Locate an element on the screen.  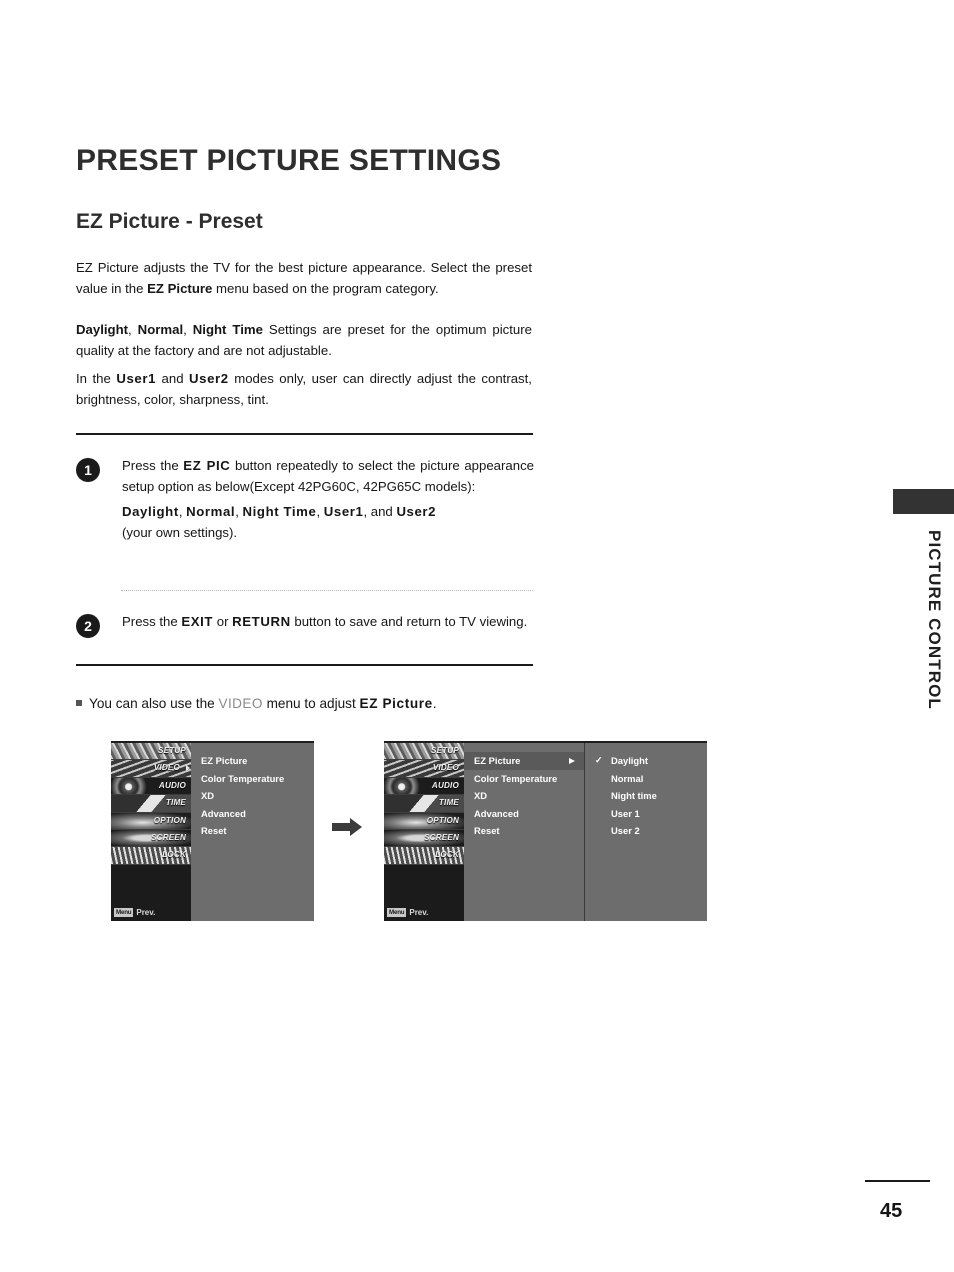
side-tab-marker is located at coordinates (923, 501).